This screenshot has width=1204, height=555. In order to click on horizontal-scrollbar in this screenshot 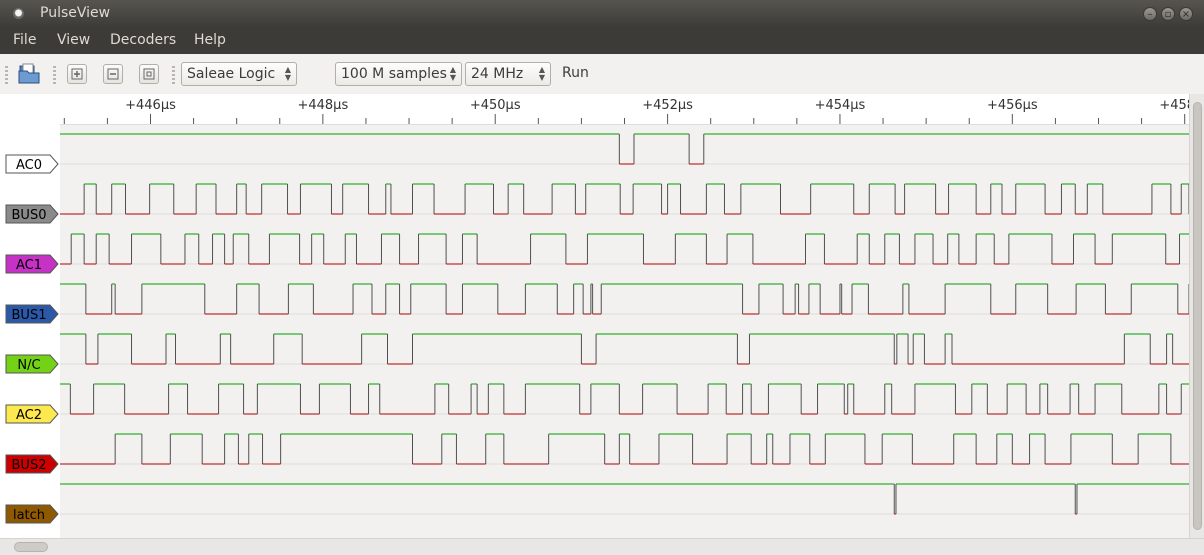, I will do `click(602, 546)`.